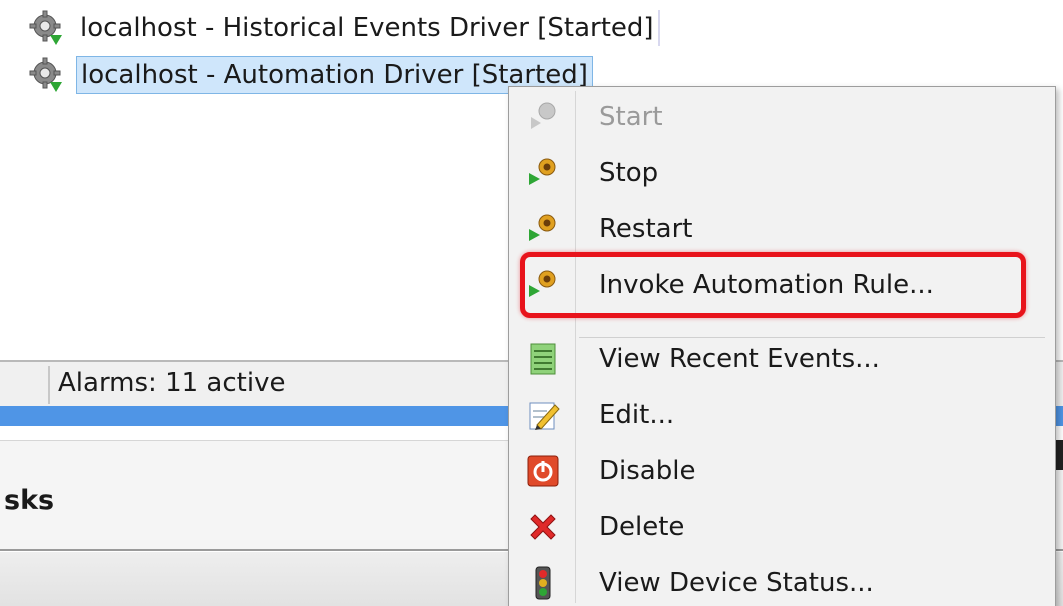 Image resolution: width=1063 pixels, height=606 pixels. I want to click on edit-pencil-icon, so click(543, 415).